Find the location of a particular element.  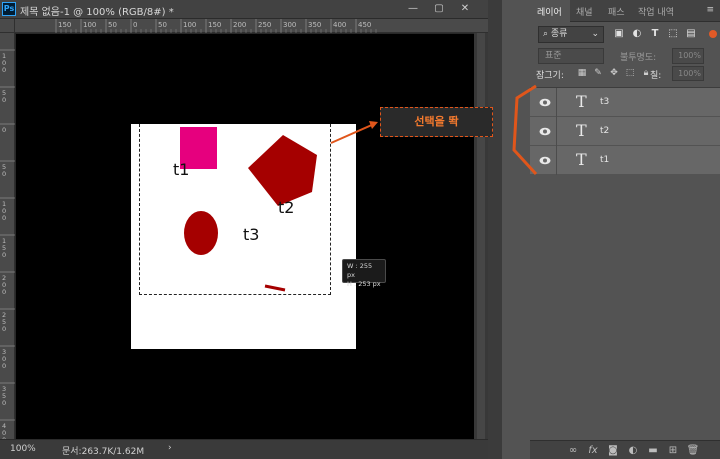

filter-kind-label: ⌕ 종류 is located at coordinates (555, 34).